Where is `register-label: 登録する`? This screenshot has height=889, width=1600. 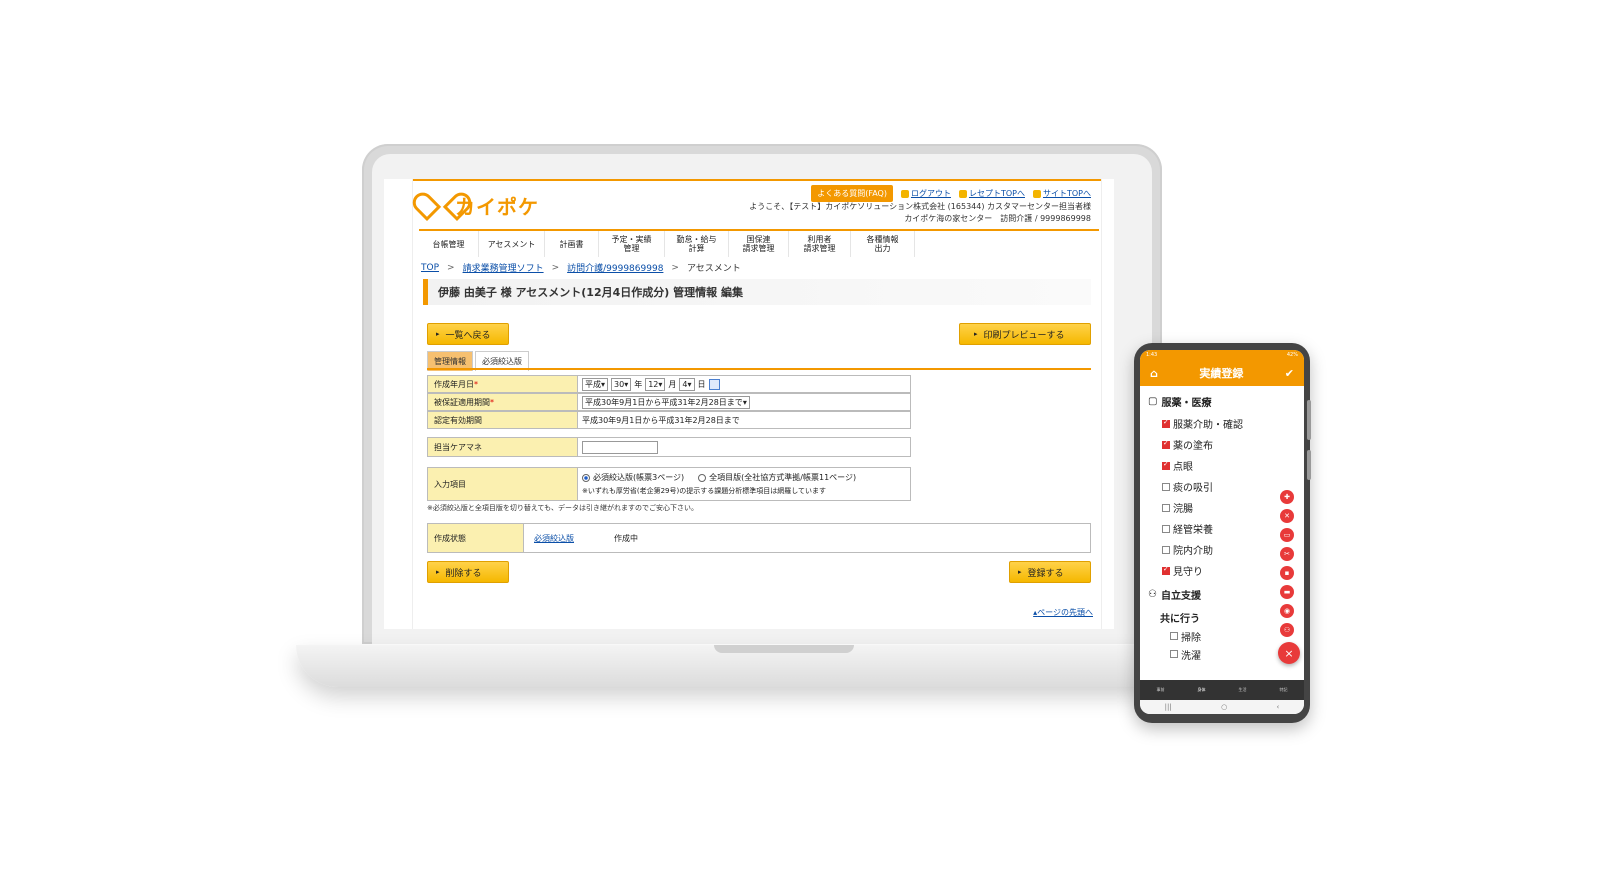 register-label: 登録する is located at coordinates (1045, 573).